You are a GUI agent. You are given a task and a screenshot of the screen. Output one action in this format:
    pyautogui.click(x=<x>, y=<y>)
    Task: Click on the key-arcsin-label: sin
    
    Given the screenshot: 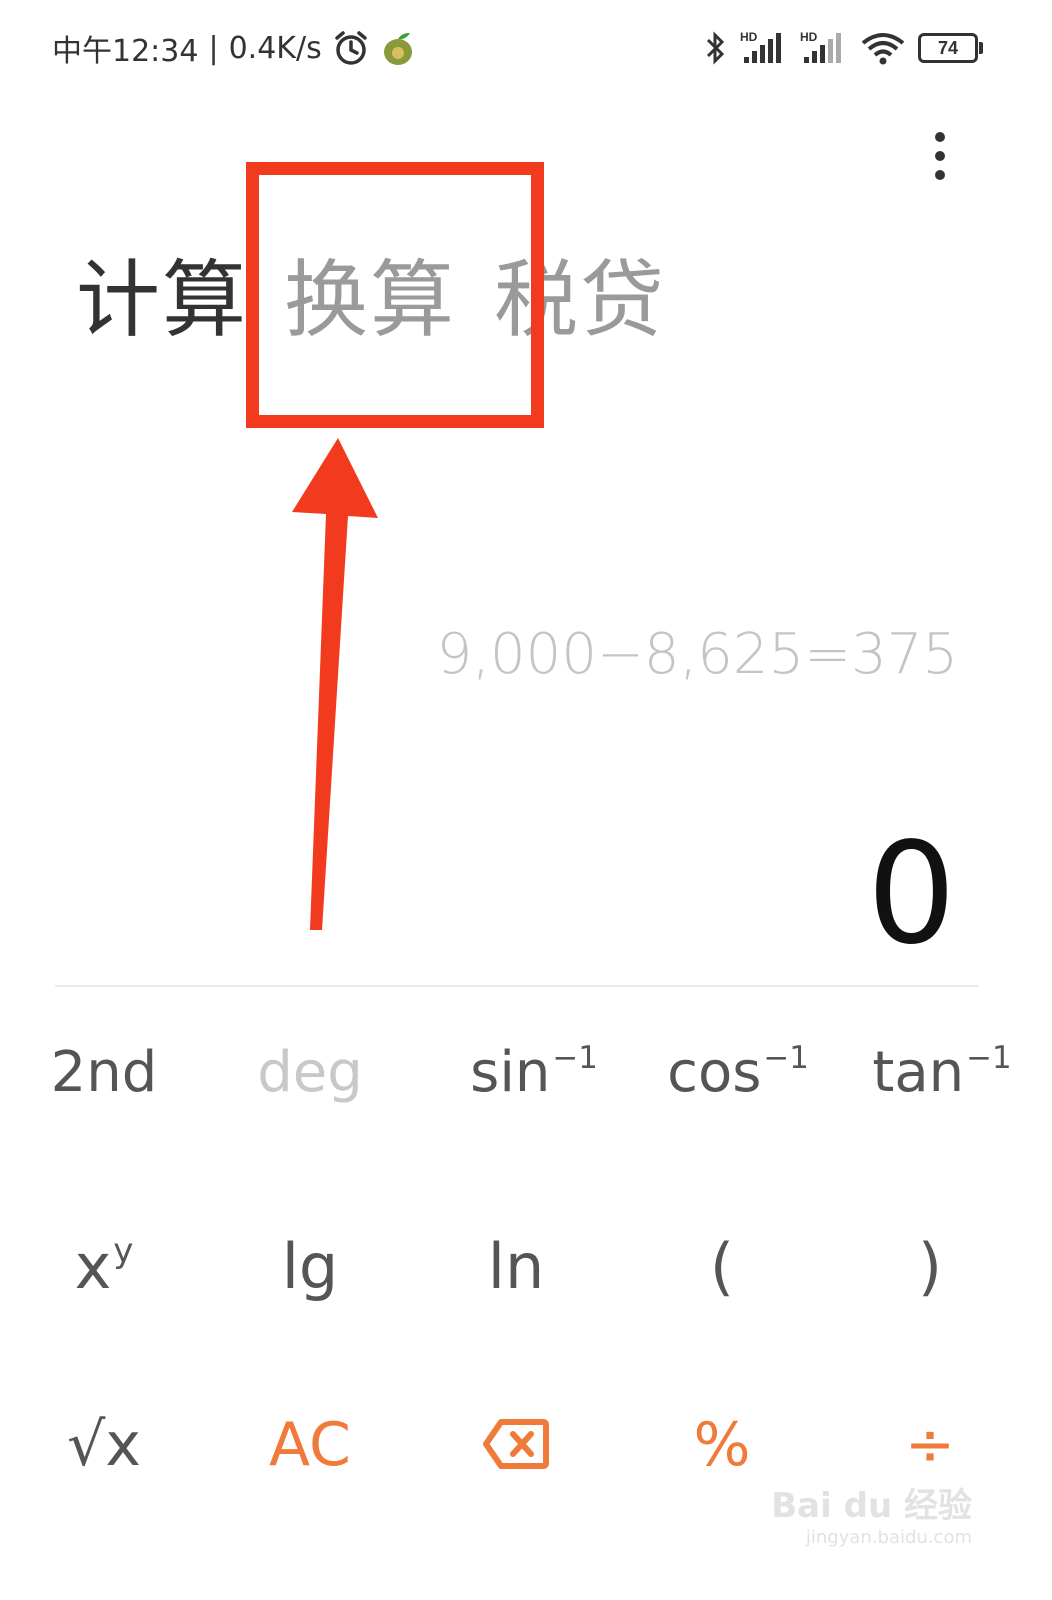 What is the action you would take?
    pyautogui.click(x=510, y=1073)
    